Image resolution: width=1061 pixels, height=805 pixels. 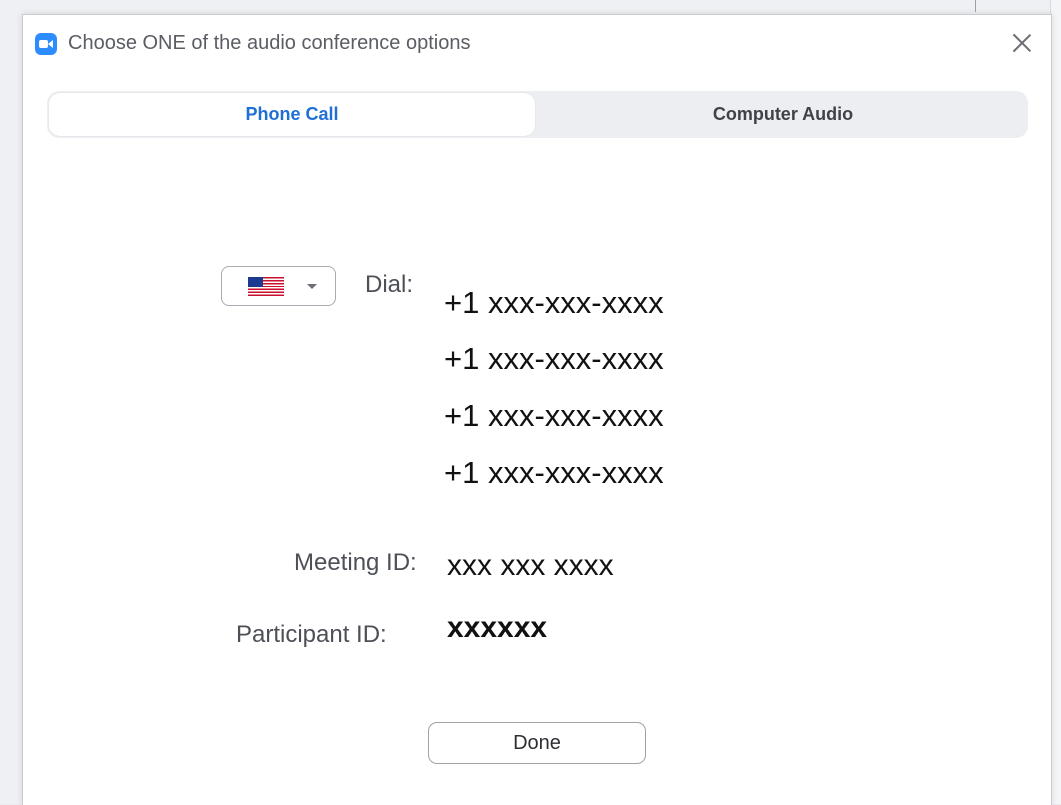 What do you see at coordinates (355, 562) in the screenshot?
I see `meeting-id-label: Meeting ID:` at bounding box center [355, 562].